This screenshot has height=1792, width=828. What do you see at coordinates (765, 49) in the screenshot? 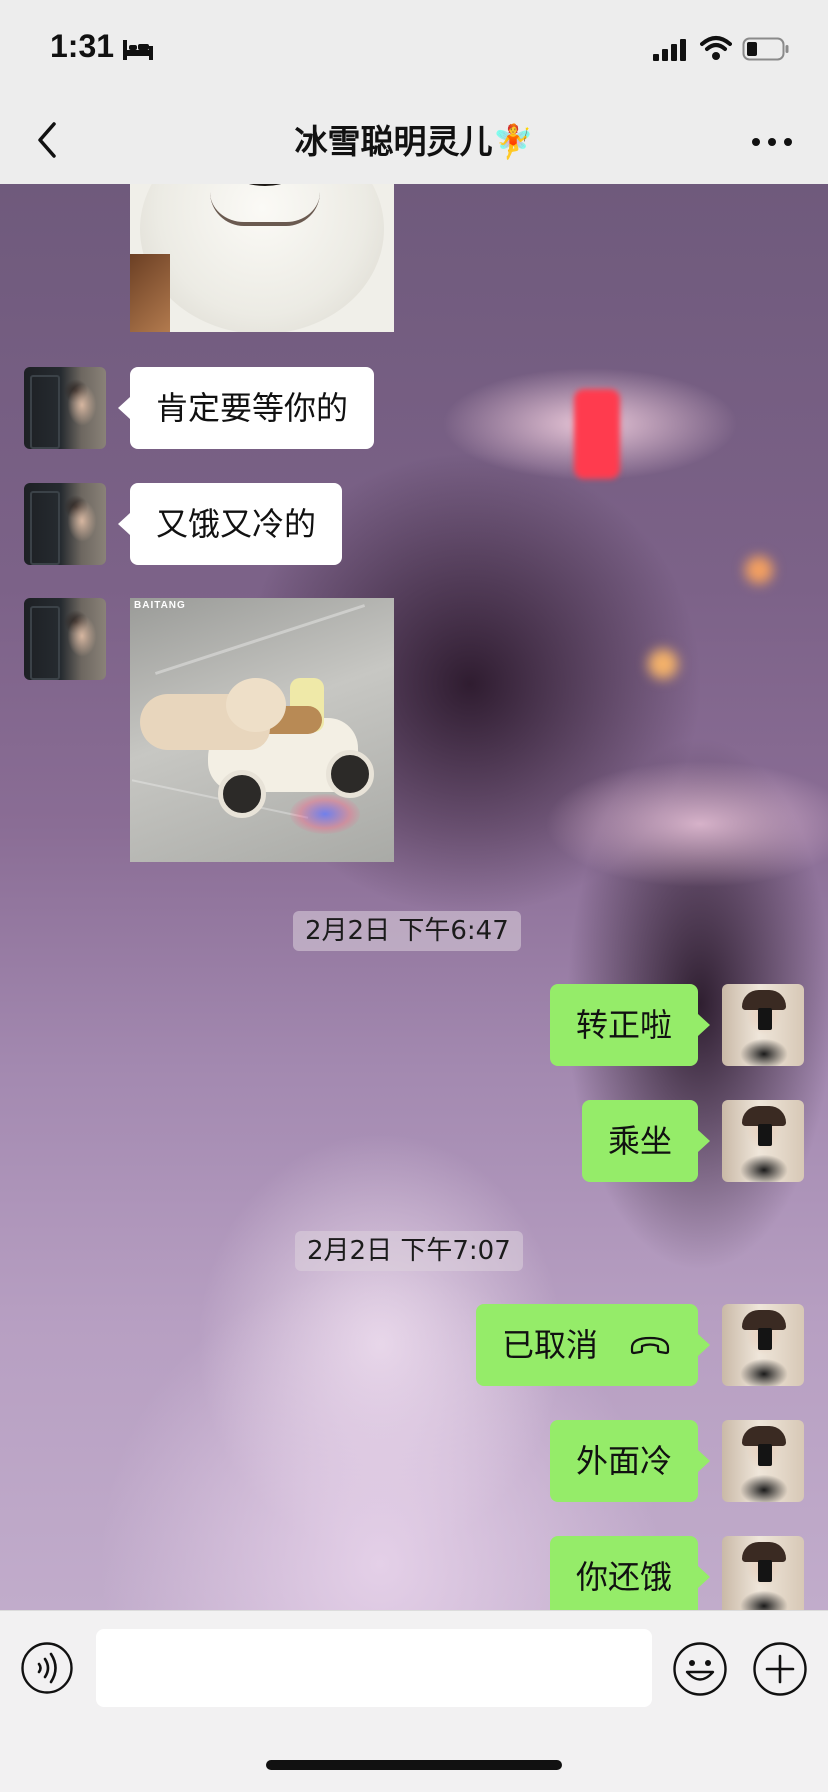
I see `battery-icon` at bounding box center [765, 49].